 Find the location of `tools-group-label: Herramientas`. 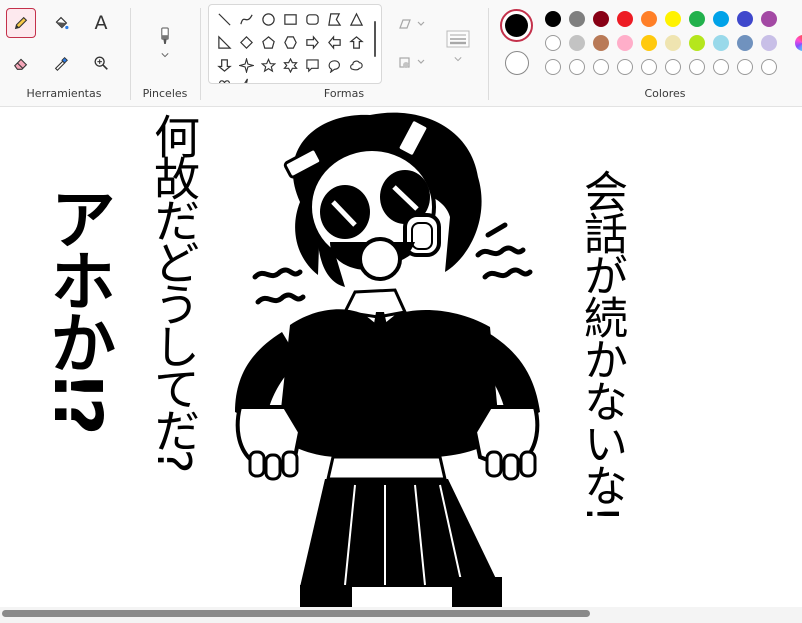

tools-group-label: Herramientas is located at coordinates (64, 93).